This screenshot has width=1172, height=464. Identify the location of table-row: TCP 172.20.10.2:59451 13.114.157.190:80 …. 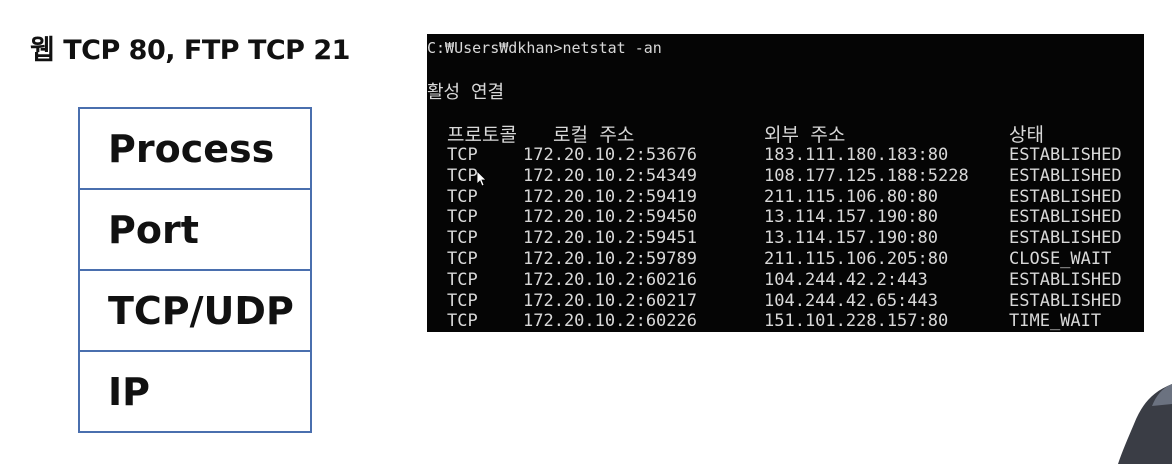
(785, 238).